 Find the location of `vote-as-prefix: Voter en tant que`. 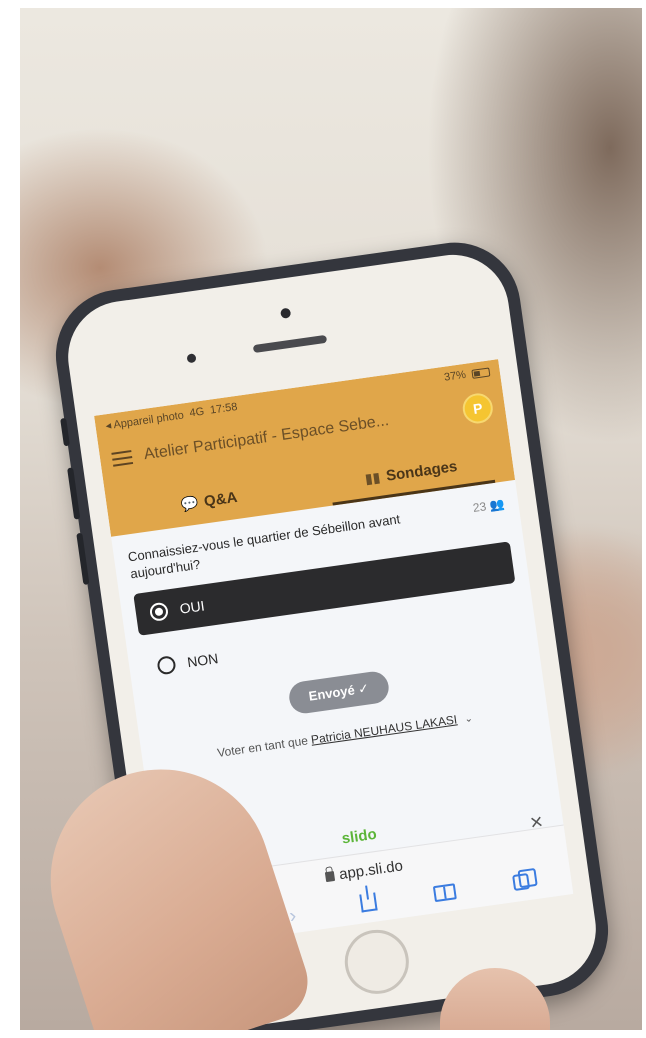

vote-as-prefix: Voter en tant que is located at coordinates (262, 746).